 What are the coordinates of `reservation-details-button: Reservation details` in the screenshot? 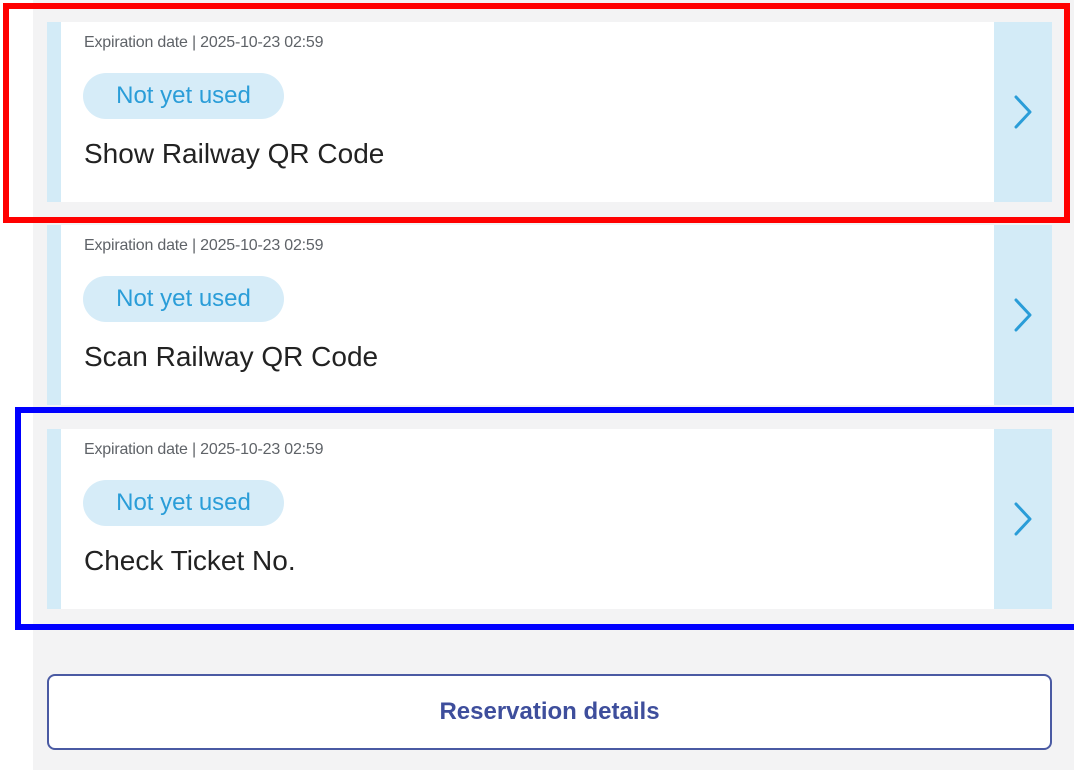 It's located at (549, 712).